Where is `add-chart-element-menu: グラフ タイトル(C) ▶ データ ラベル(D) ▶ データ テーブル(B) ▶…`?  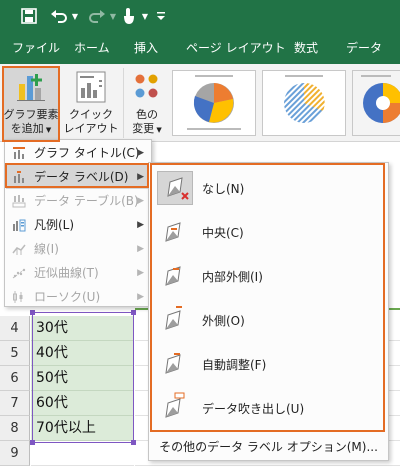
add-chart-element-menu: グラフ タイトル(C) ▶ データ ラベル(D) ▶ データ テーブル(B) ▶… is located at coordinates (78, 223).